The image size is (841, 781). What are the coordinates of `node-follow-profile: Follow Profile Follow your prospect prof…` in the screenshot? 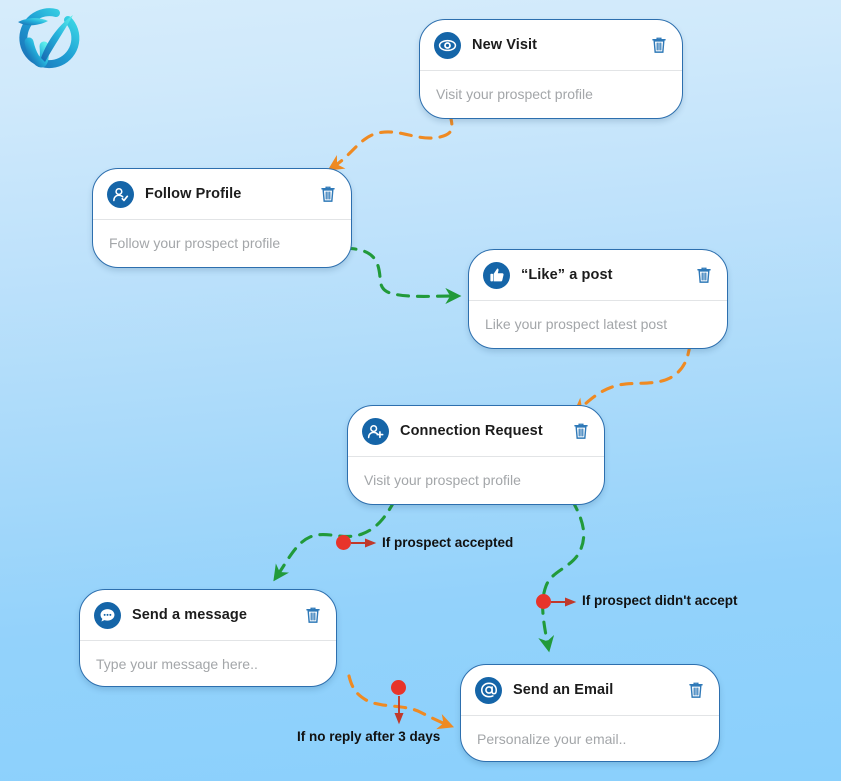 It's located at (222, 218).